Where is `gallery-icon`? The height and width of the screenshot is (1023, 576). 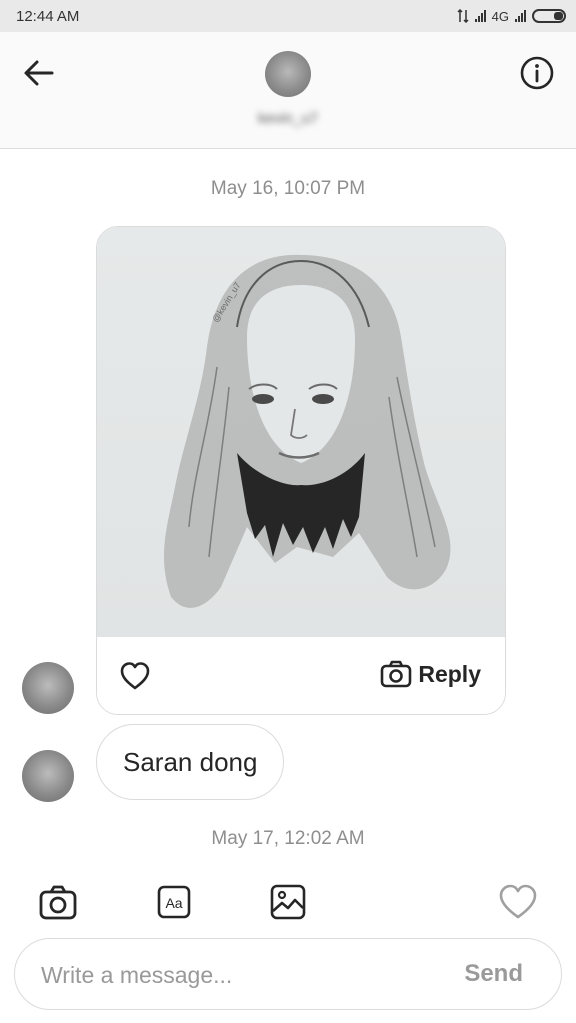
gallery-icon is located at coordinates (288, 902).